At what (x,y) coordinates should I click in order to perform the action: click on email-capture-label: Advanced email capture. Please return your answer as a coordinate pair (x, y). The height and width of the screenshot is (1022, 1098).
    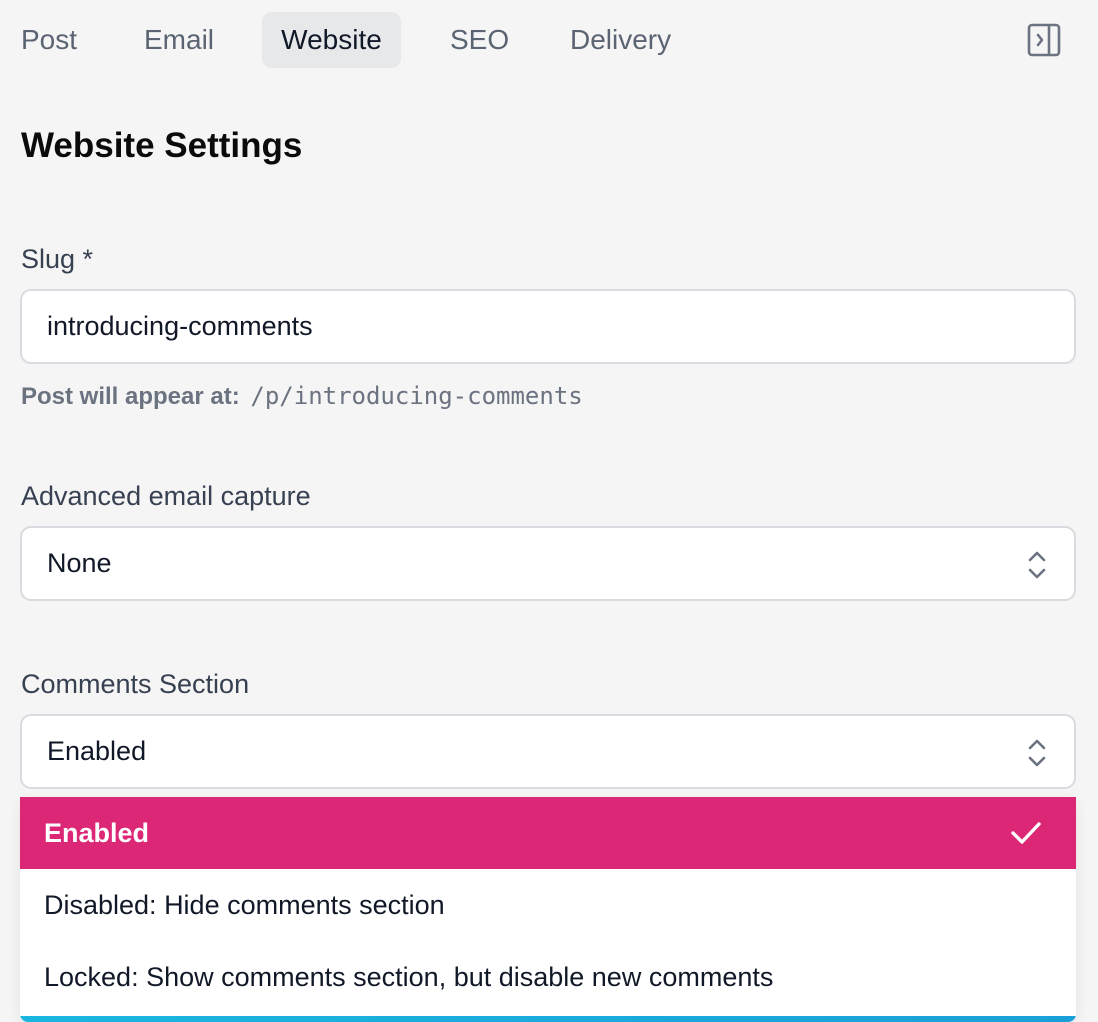
    Looking at the image, I should click on (166, 496).